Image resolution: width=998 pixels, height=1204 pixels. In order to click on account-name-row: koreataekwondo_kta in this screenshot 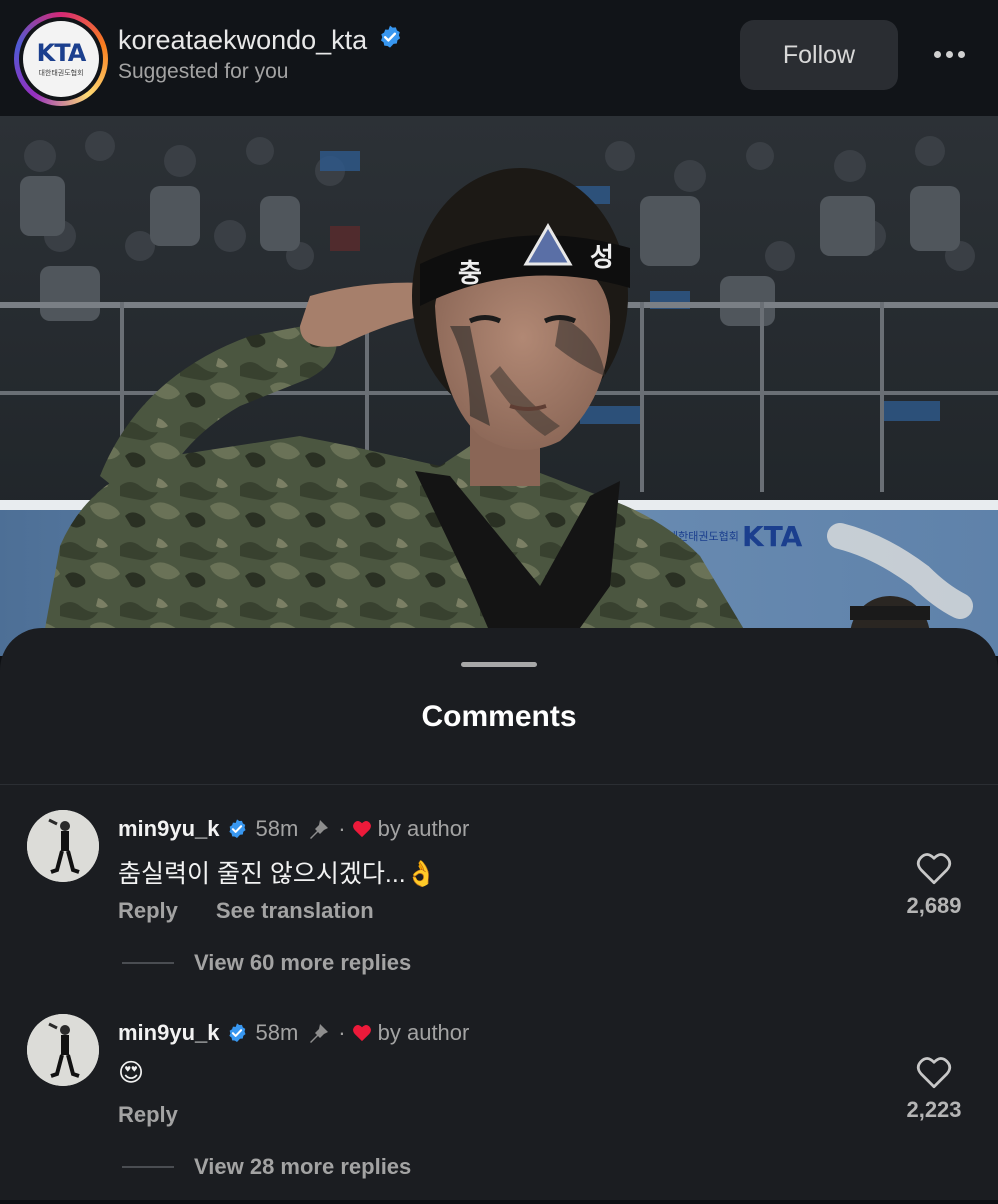, I will do `click(260, 40)`.